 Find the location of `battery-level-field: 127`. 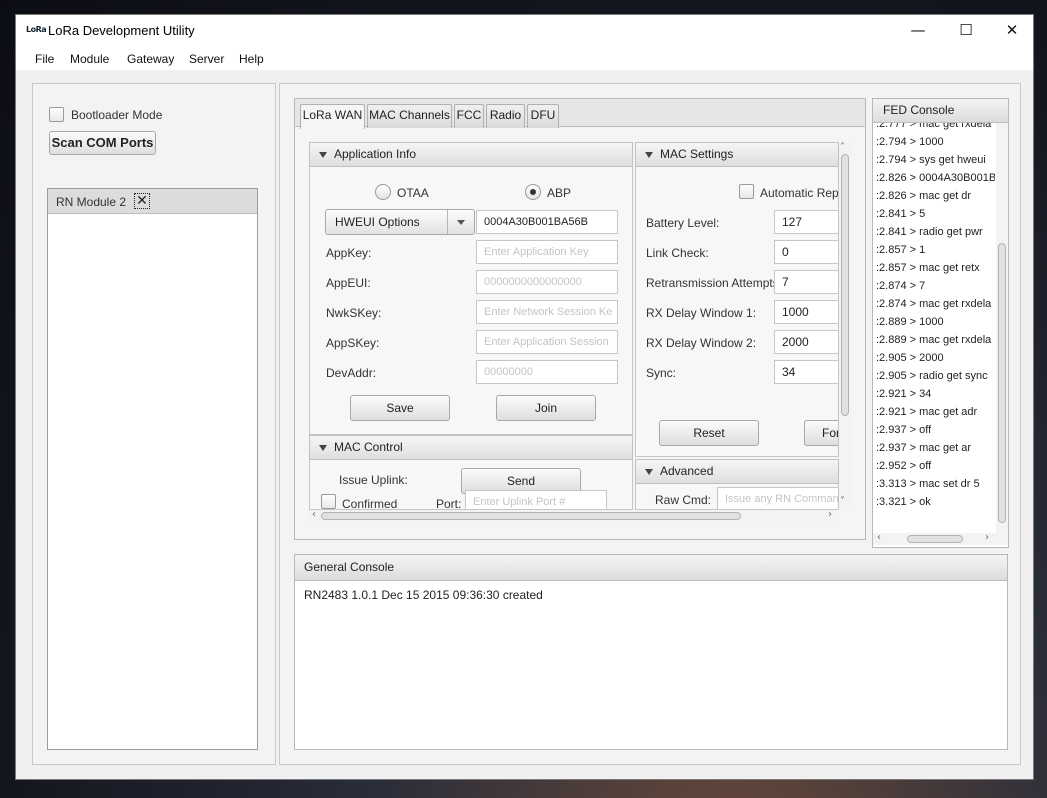

battery-level-field: 127 is located at coordinates (806, 222).